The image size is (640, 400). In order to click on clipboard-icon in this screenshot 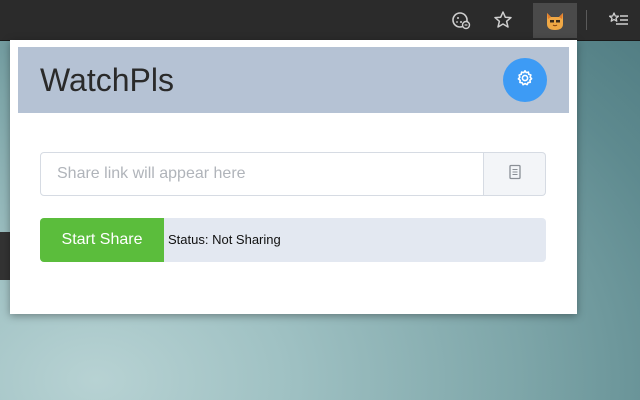, I will do `click(515, 174)`.